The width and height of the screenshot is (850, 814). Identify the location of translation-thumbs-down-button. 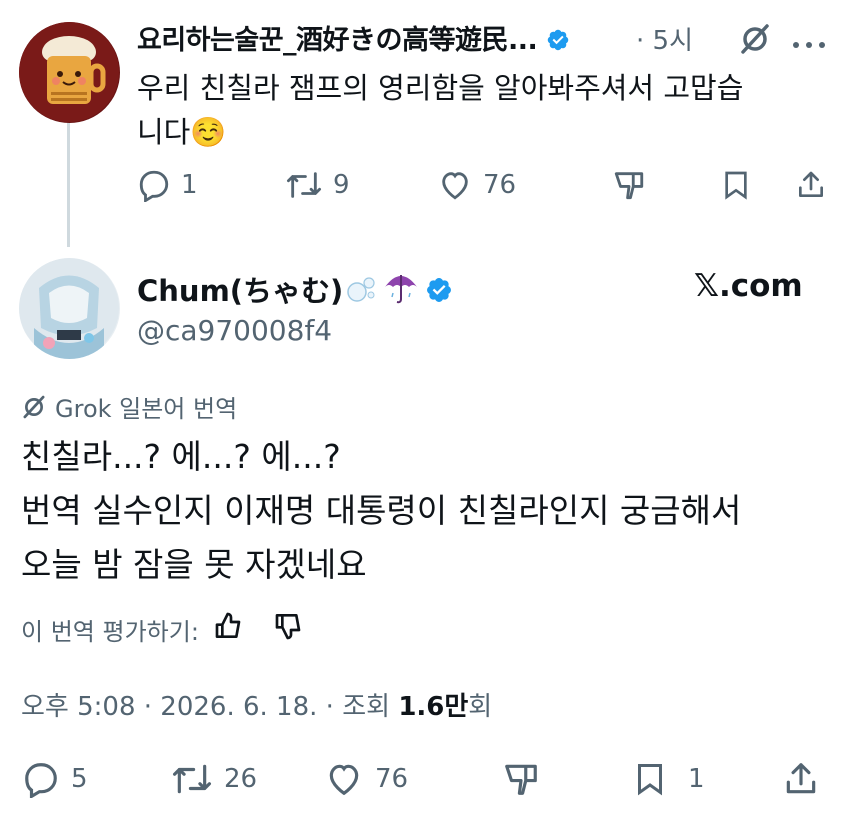
(289, 629).